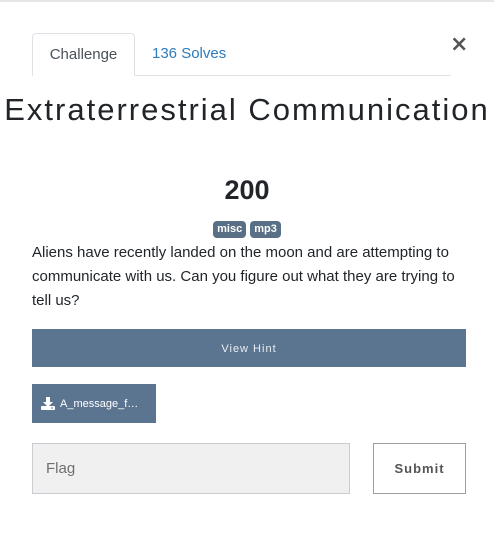 This screenshot has width=494, height=542. Describe the element at coordinates (83, 54) in the screenshot. I see `tab-challenge: Challenge` at that location.